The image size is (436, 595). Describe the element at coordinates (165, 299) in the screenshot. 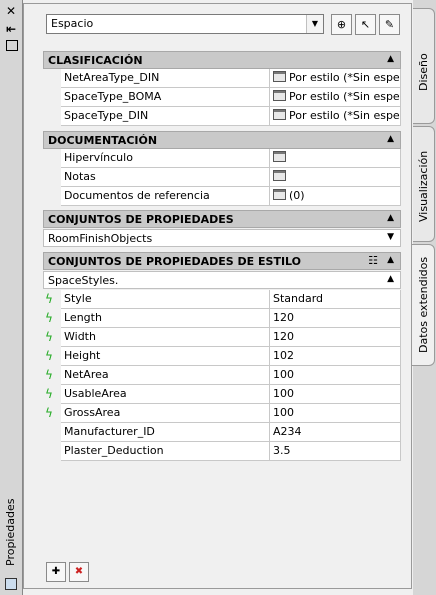

I see `property-name: Style` at that location.